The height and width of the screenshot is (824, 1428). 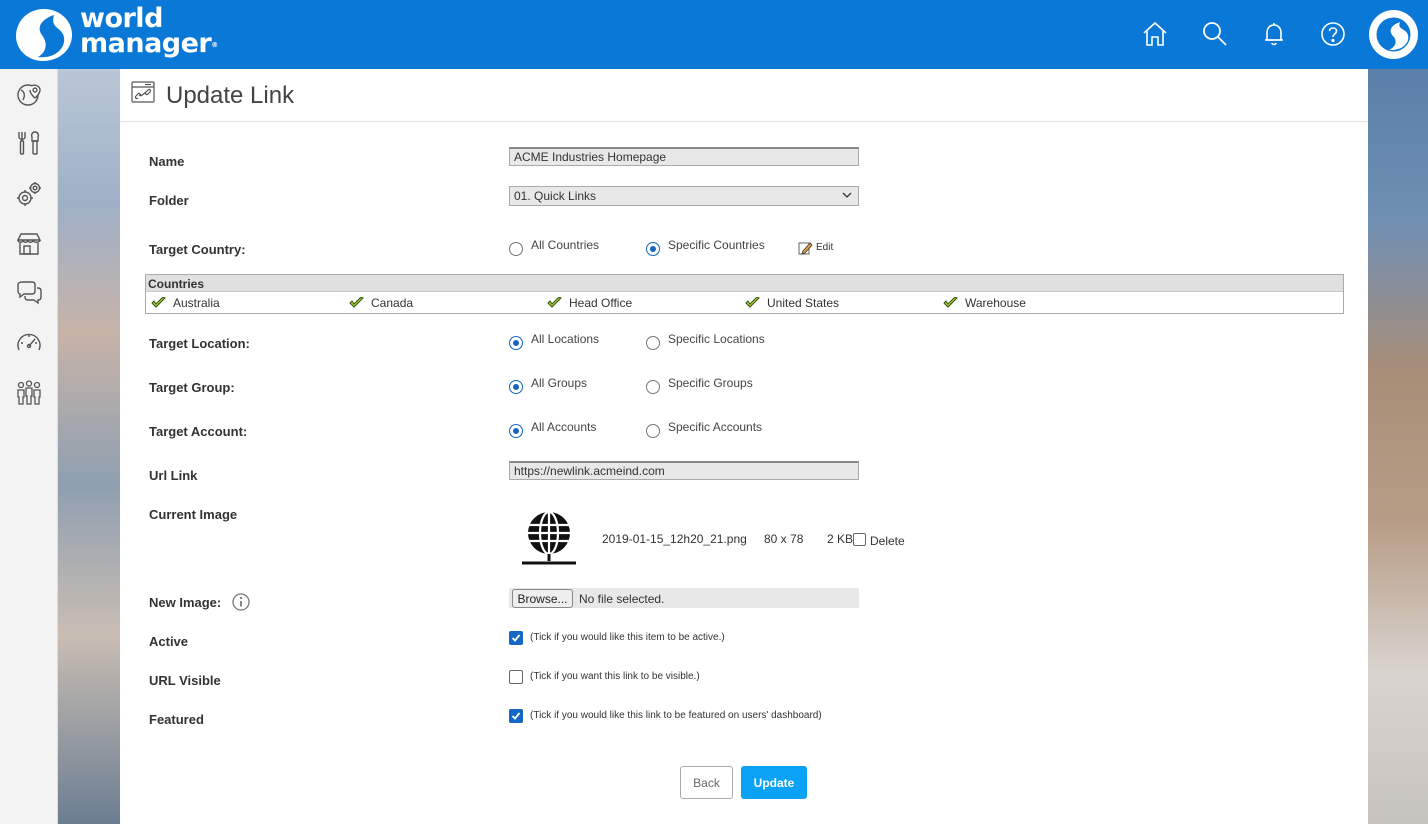 What do you see at coordinates (199, 343) in the screenshot?
I see `target-location-label: Target Location:` at bounding box center [199, 343].